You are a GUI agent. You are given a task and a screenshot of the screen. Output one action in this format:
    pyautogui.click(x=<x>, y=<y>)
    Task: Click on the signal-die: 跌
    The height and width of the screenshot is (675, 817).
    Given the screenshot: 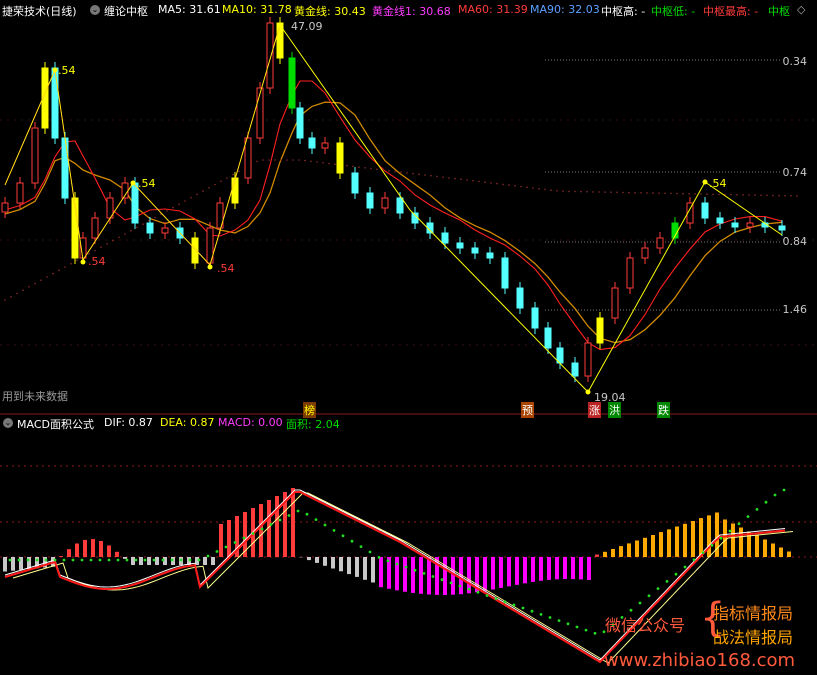 What is the action you would take?
    pyautogui.click(x=663, y=410)
    